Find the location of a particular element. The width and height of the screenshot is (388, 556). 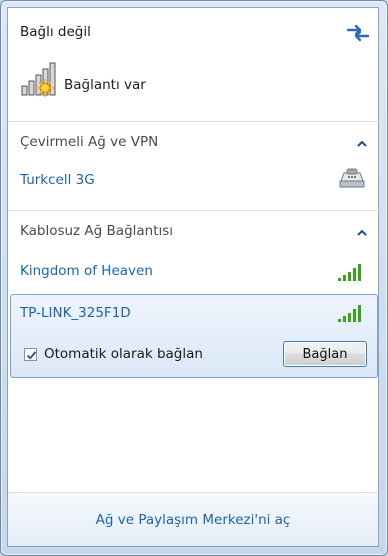

connect-button: Bağlan is located at coordinates (325, 354).